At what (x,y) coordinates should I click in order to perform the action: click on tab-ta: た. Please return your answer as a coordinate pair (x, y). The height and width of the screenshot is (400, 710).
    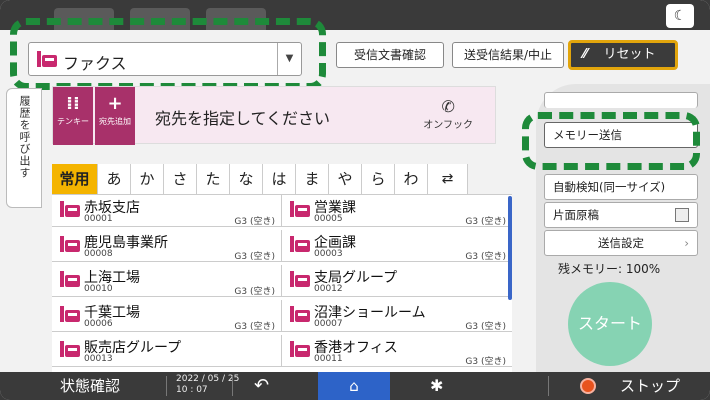
    Looking at the image, I should click on (213, 179).